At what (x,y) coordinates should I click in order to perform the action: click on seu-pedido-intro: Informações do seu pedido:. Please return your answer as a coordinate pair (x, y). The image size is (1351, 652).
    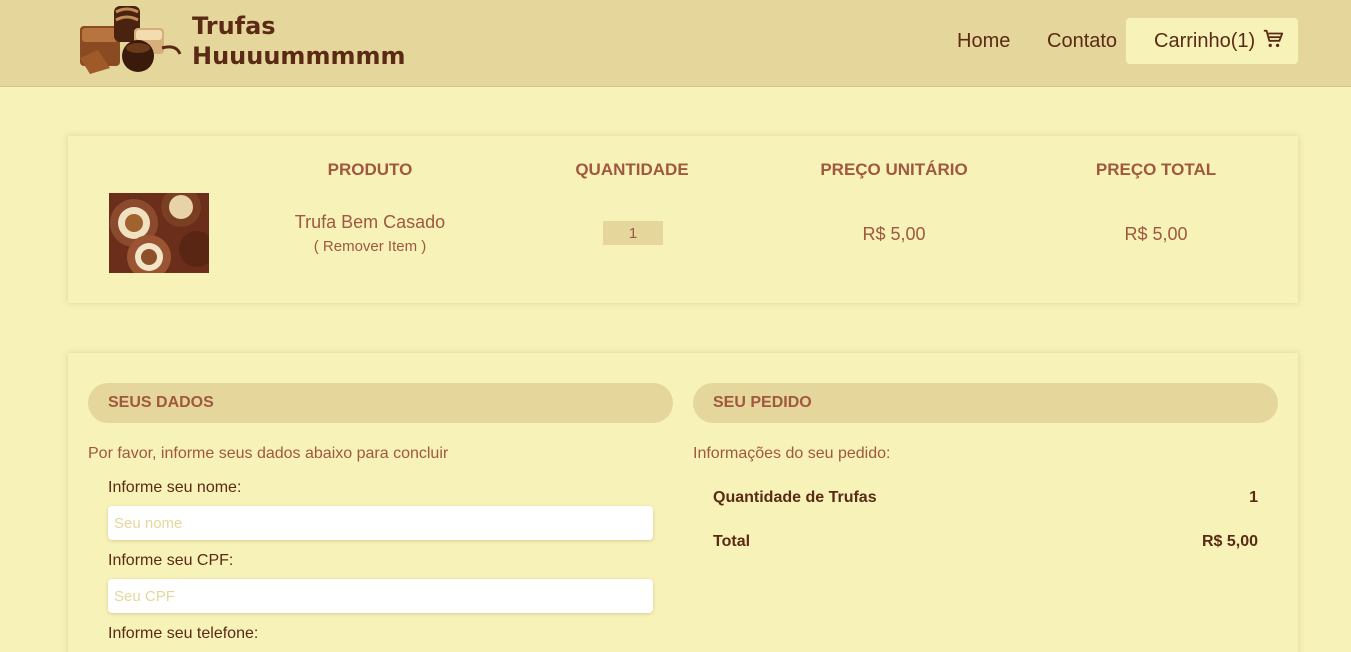
    Looking at the image, I should click on (792, 453).